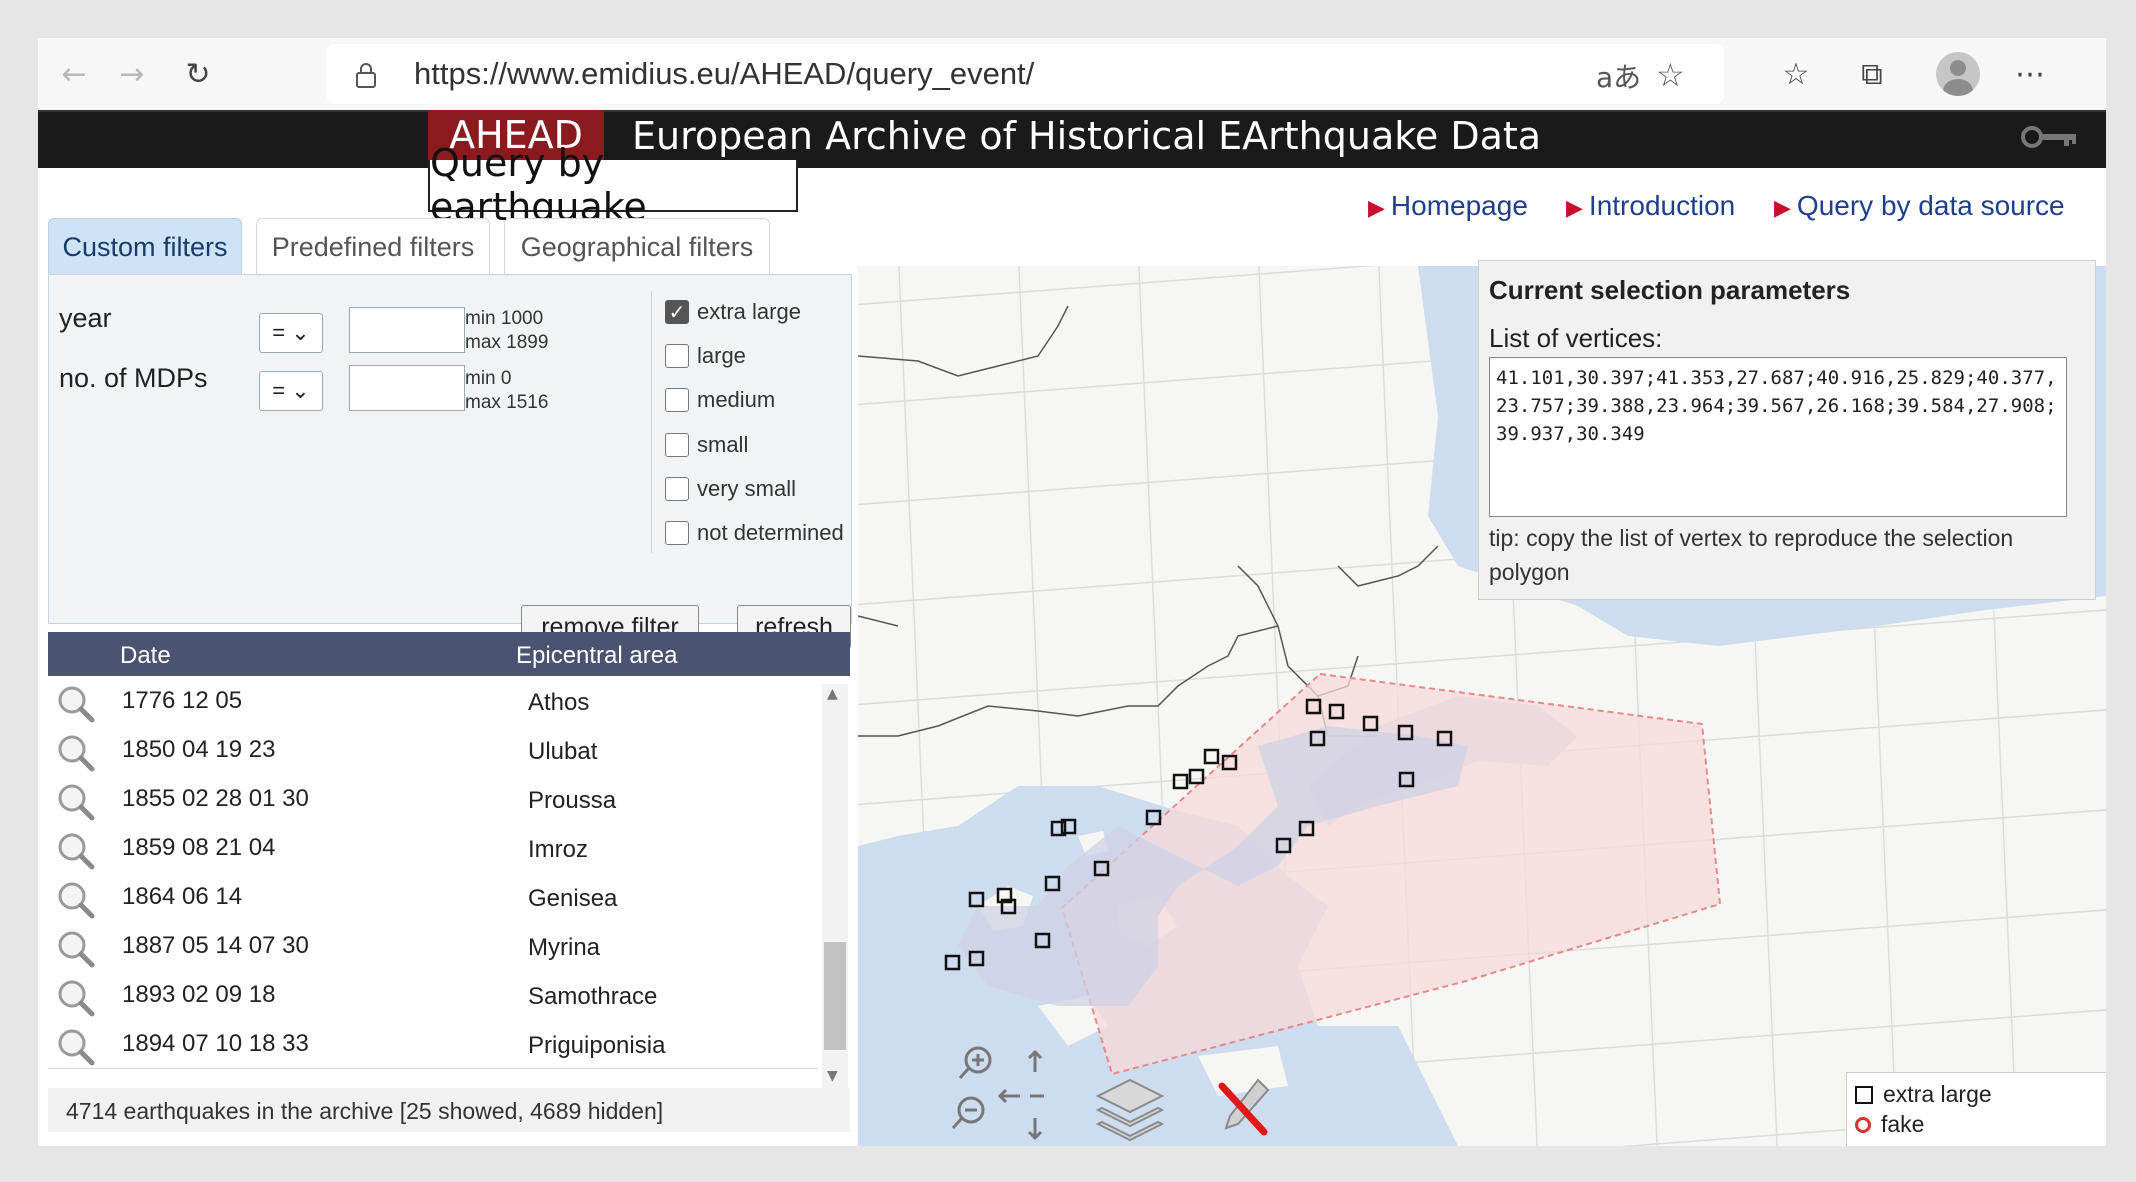 The height and width of the screenshot is (1182, 2136). I want to click on row-epicentral-area: Priguiponisia, so click(597, 1045).